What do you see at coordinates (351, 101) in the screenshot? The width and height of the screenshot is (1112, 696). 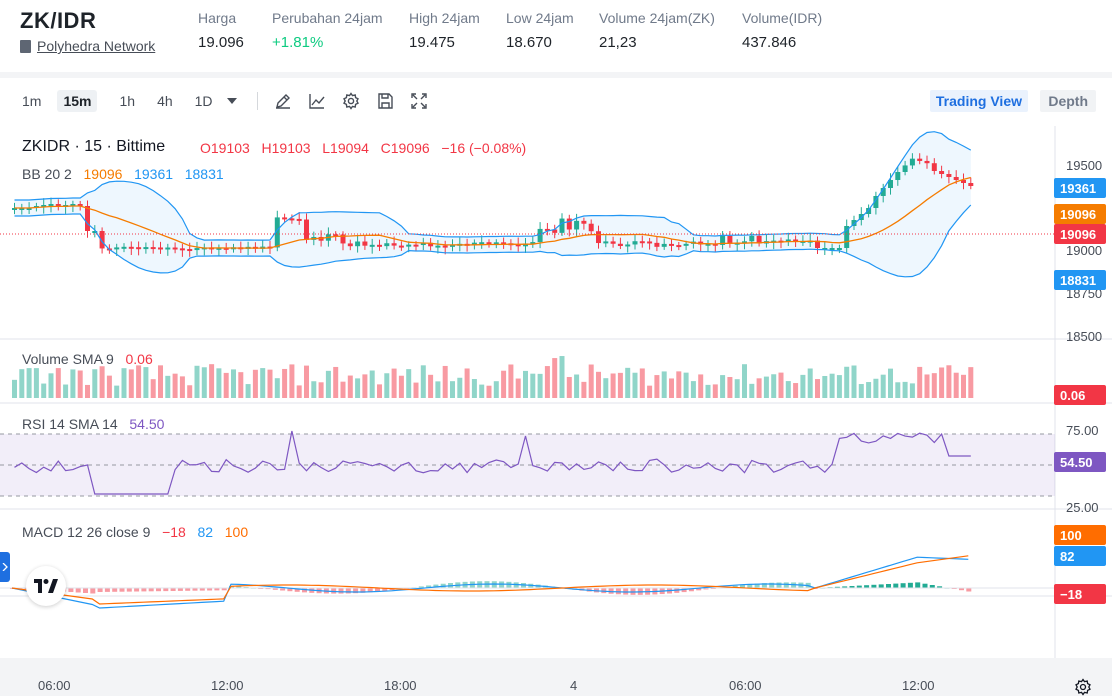 I see `gear-icon` at bounding box center [351, 101].